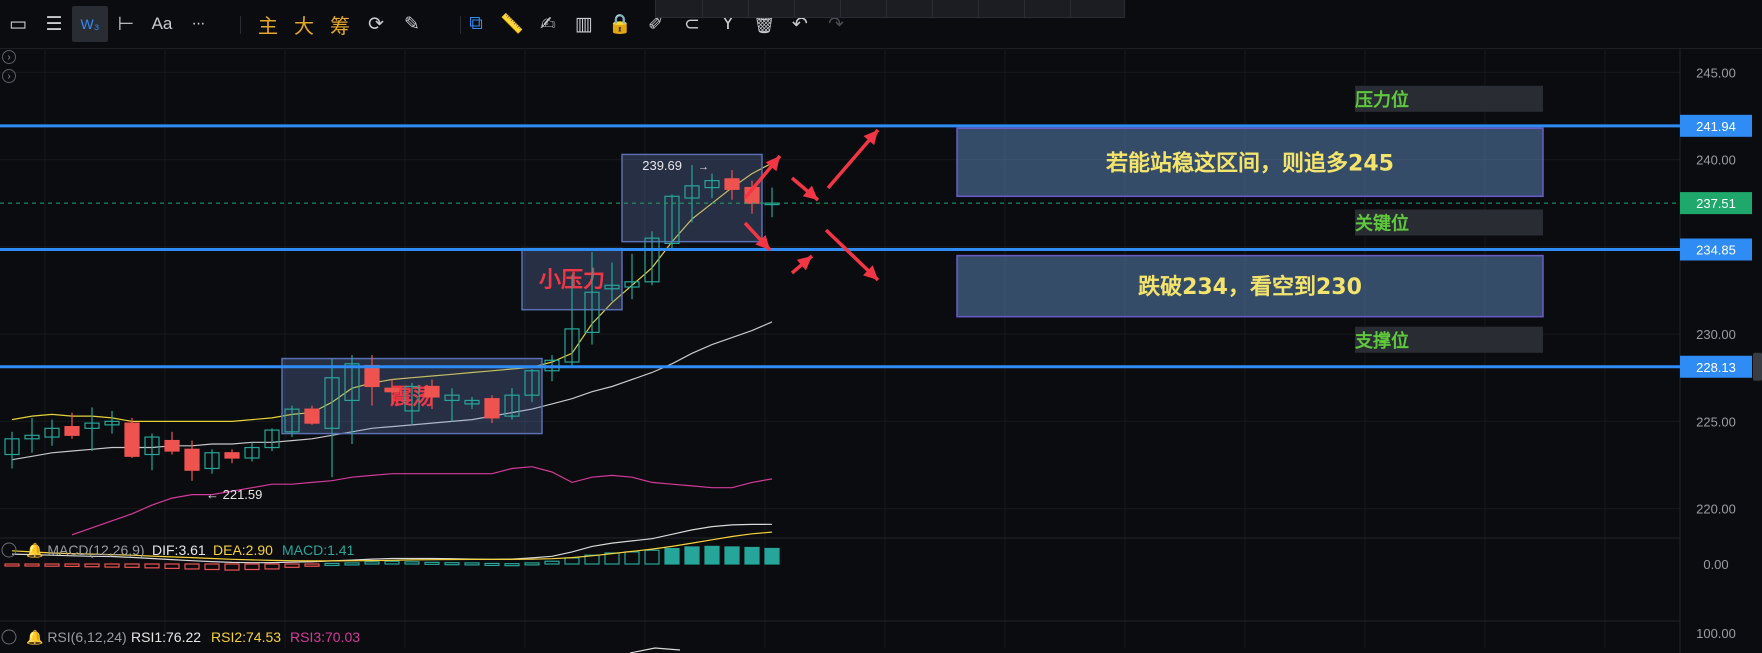  What do you see at coordinates (584, 24) in the screenshot?
I see `candles-icon: ▥` at bounding box center [584, 24].